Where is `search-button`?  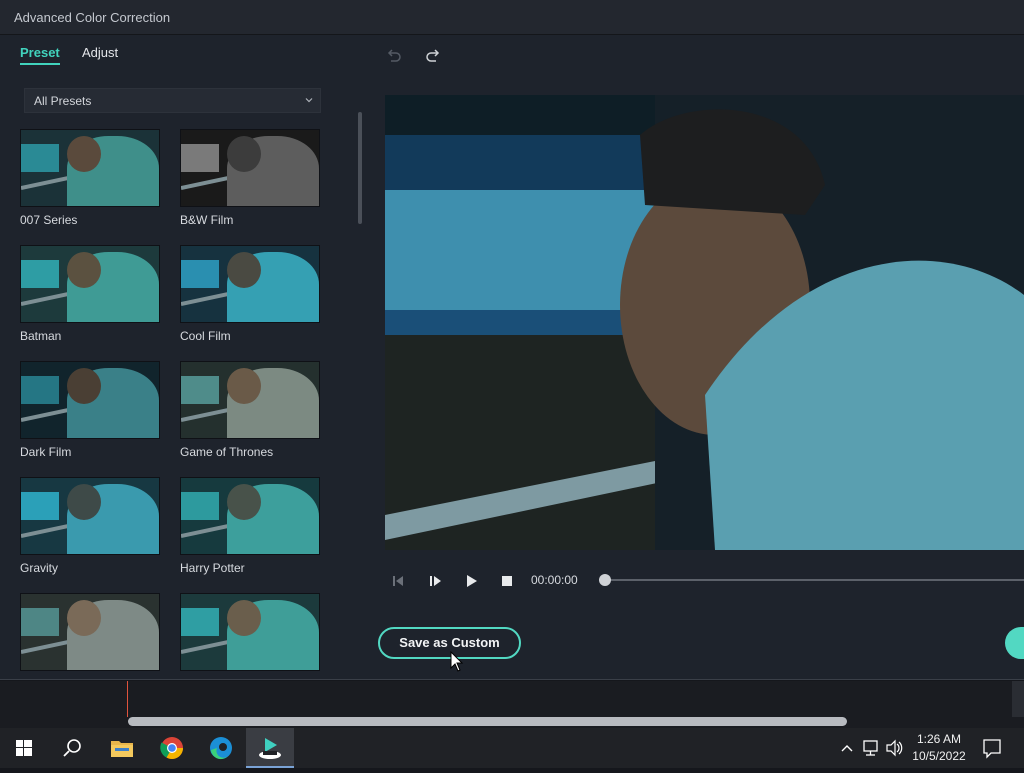
search-button is located at coordinates (72, 748).